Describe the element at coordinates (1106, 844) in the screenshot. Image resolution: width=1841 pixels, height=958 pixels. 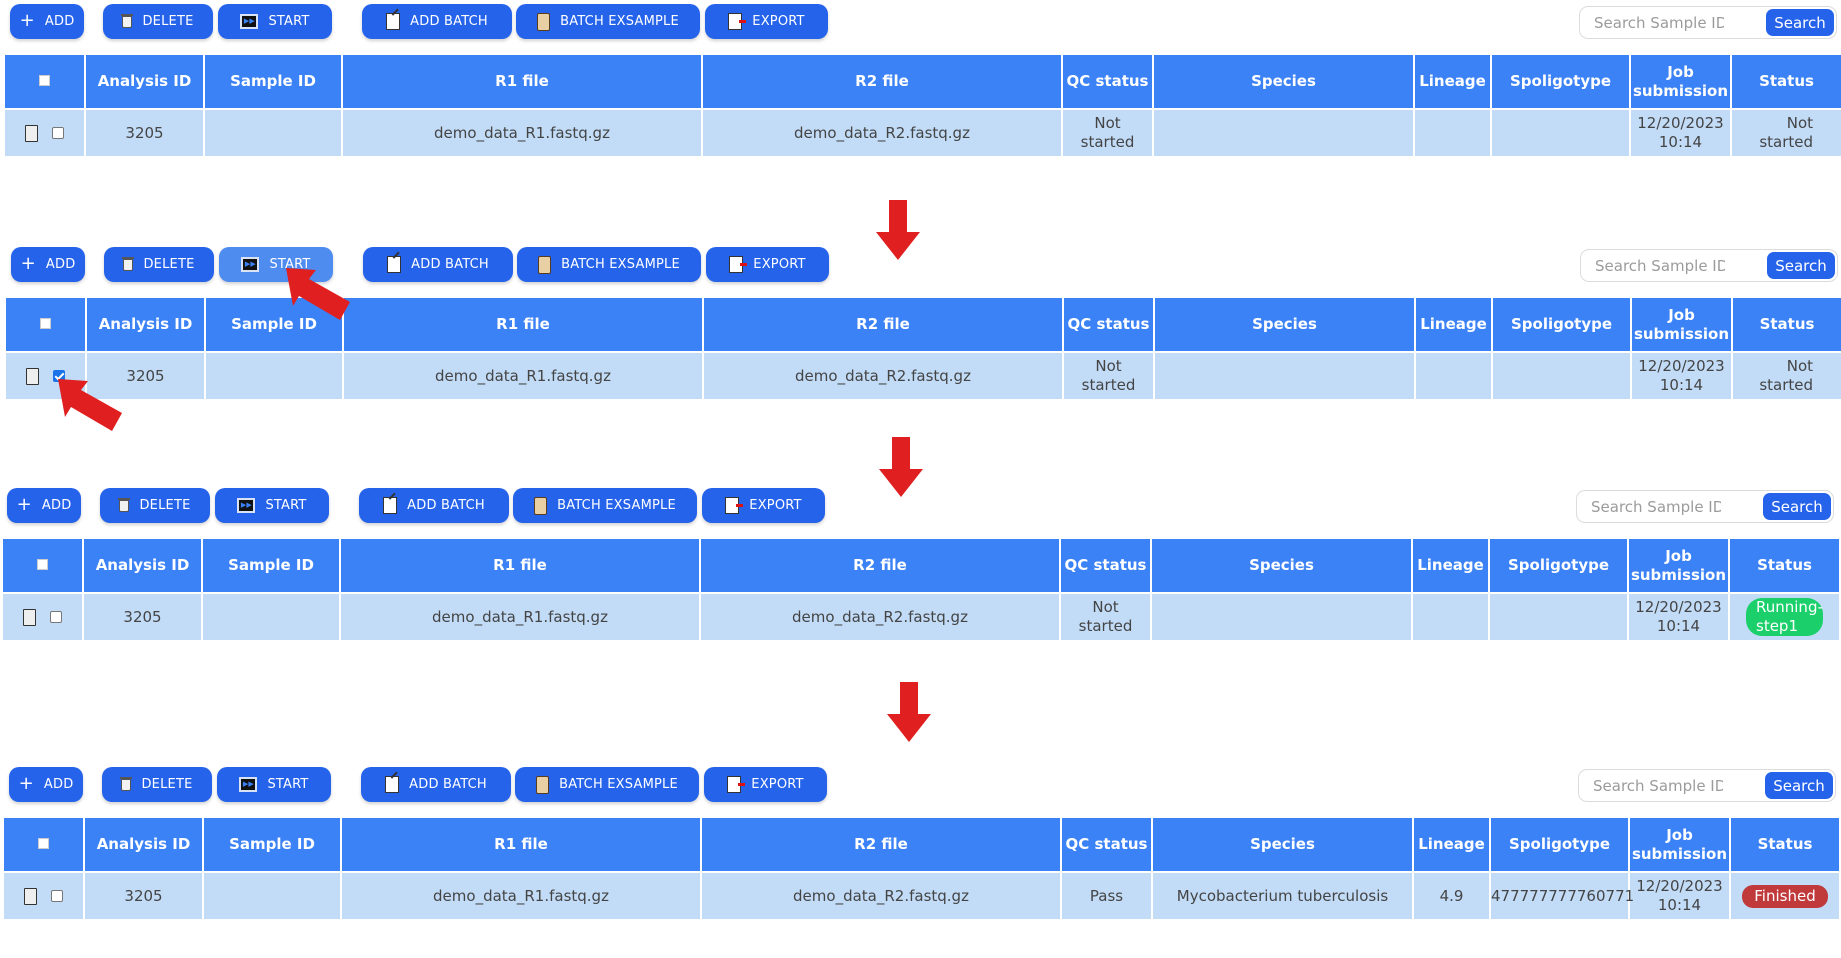
I see `col-qc-status: QC status` at that location.